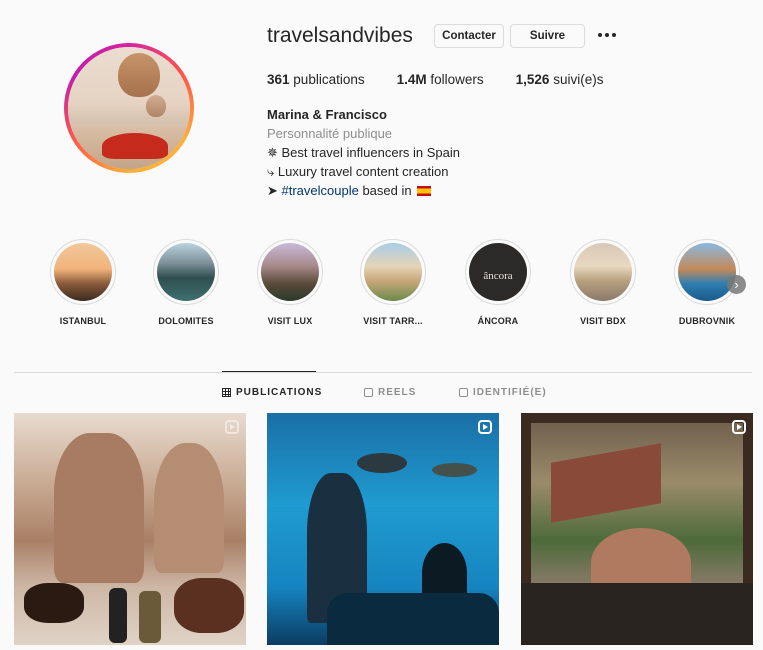 The height and width of the screenshot is (650, 763). I want to click on tab-reels: REELS, so click(390, 392).